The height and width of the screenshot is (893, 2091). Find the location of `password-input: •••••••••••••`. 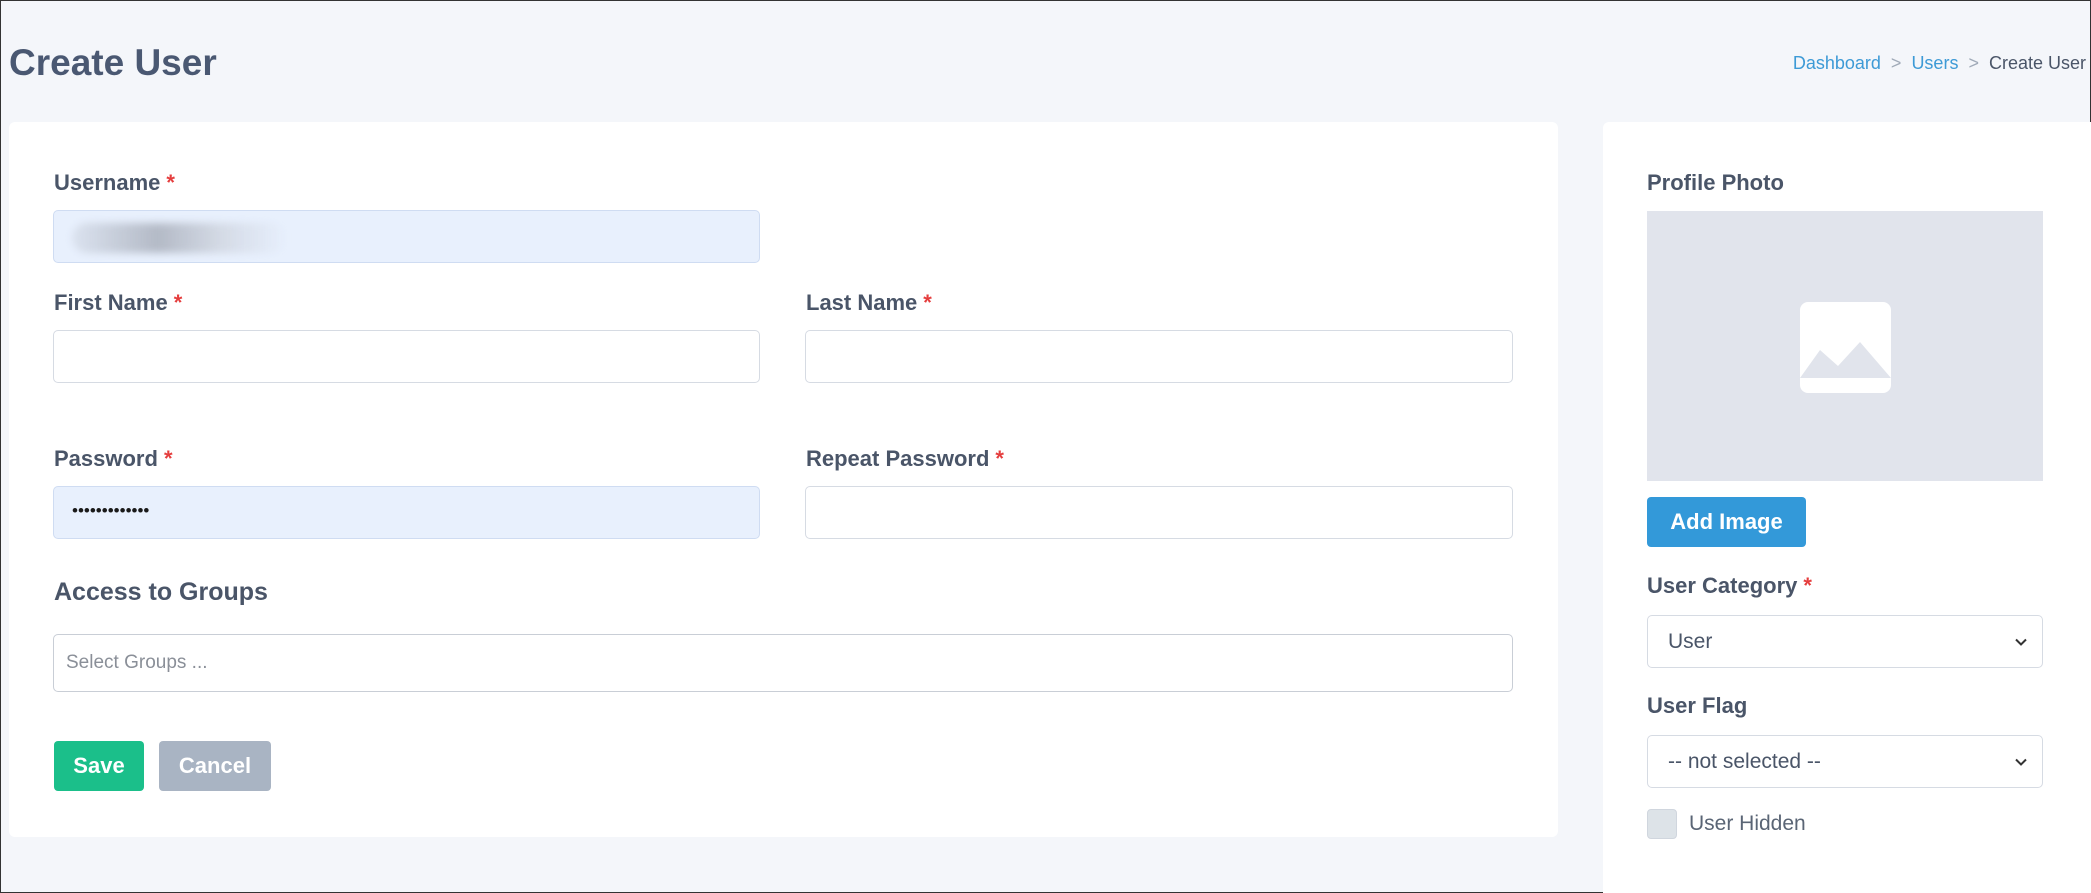

password-input: ••••••••••••• is located at coordinates (406, 512).